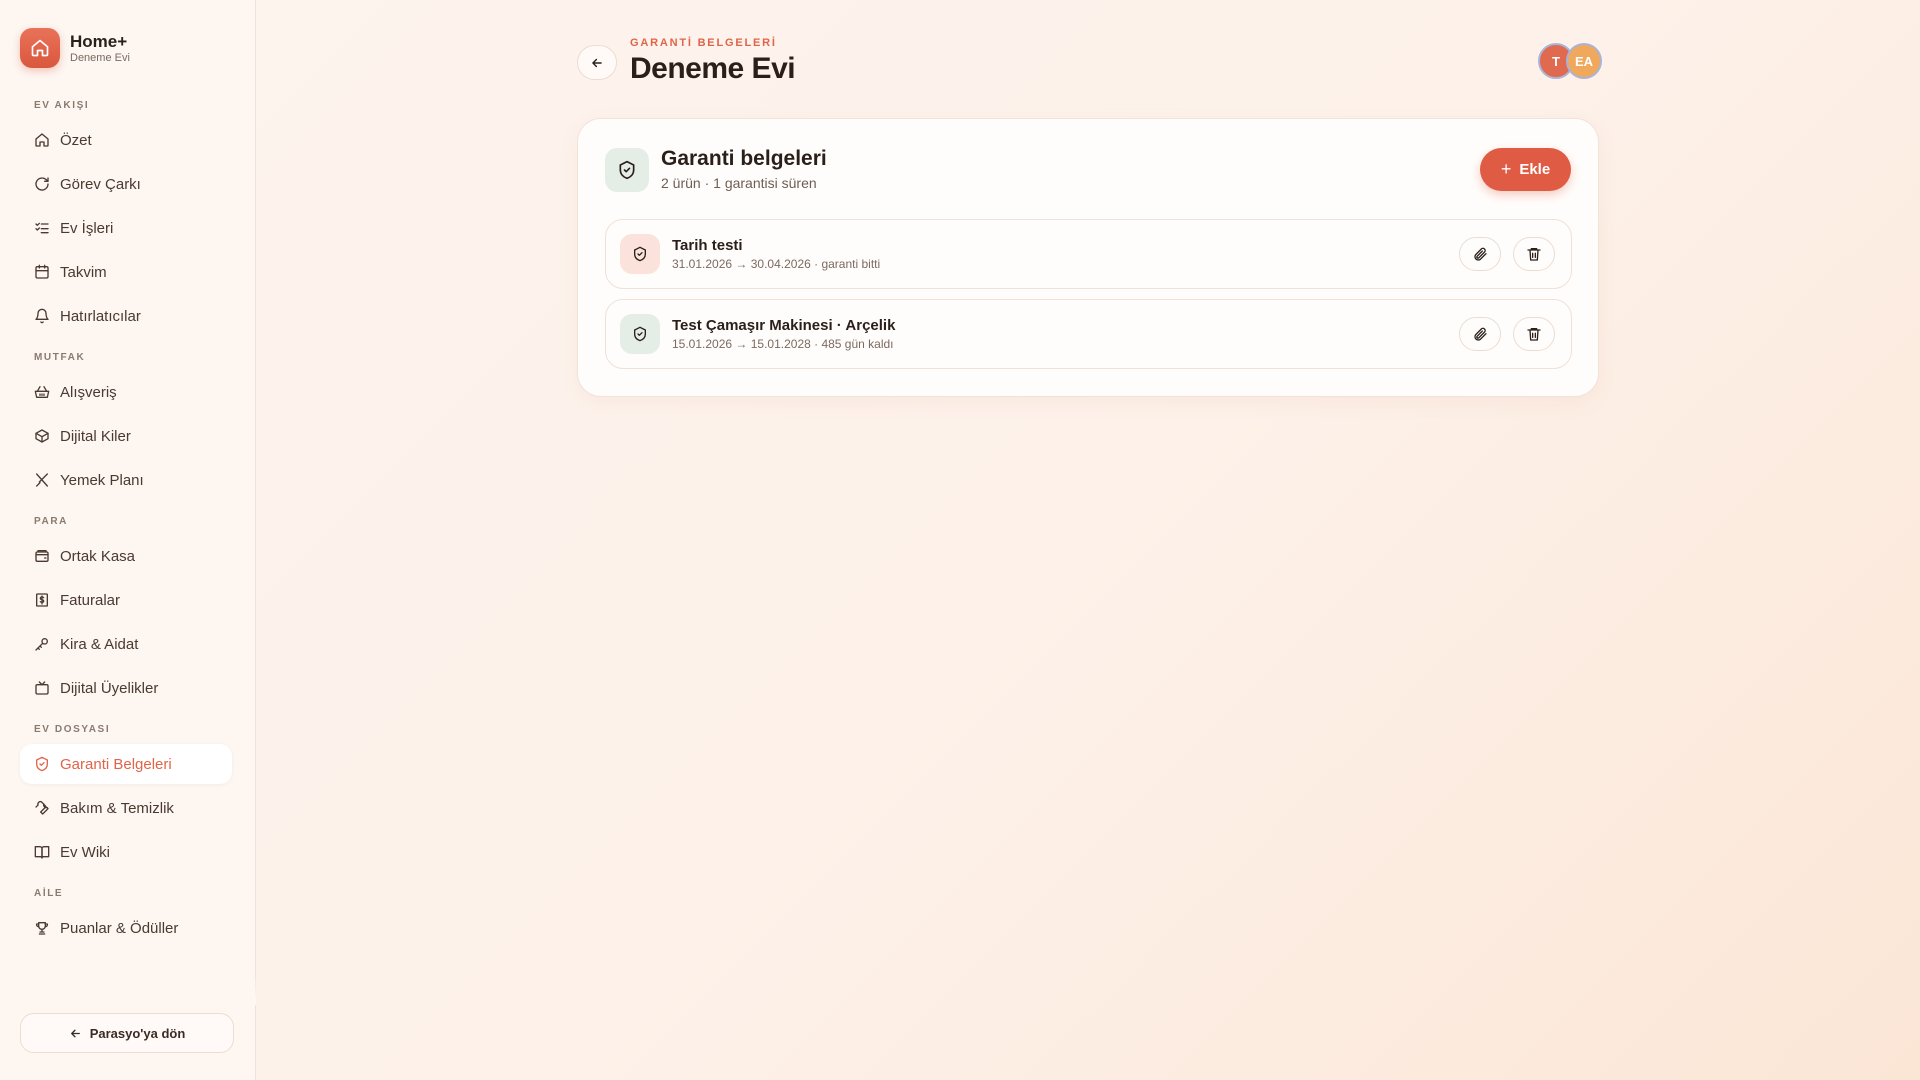  I want to click on list-check-icon, so click(42, 228).